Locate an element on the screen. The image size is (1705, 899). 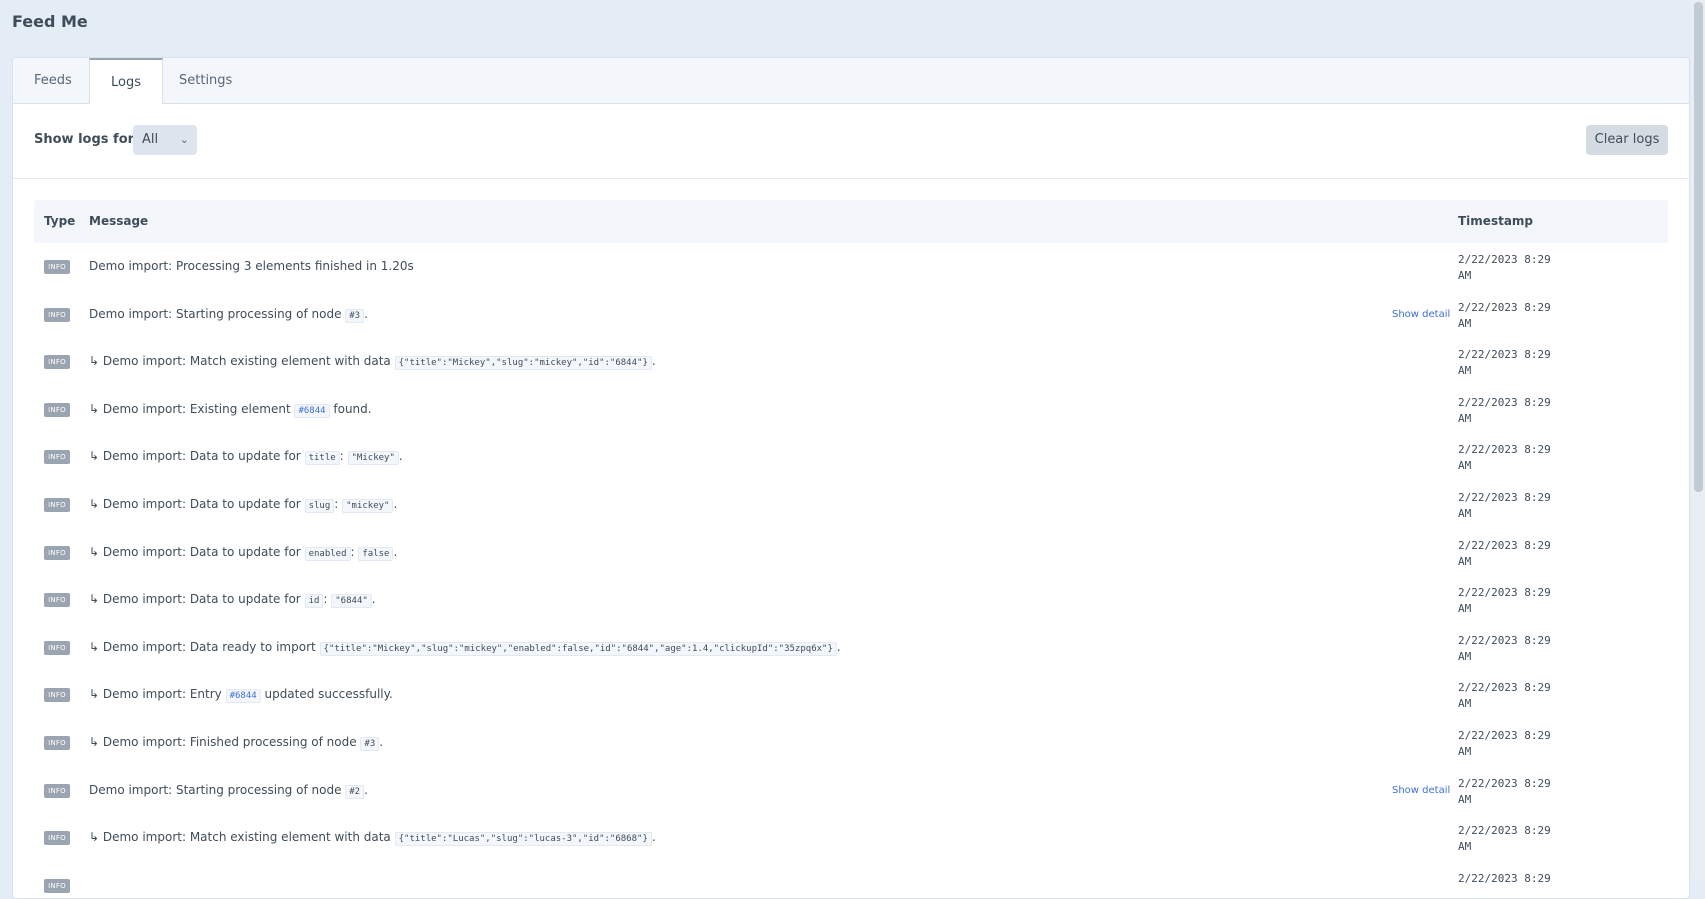
log-filter-select: All ⌄ is located at coordinates (165, 140).